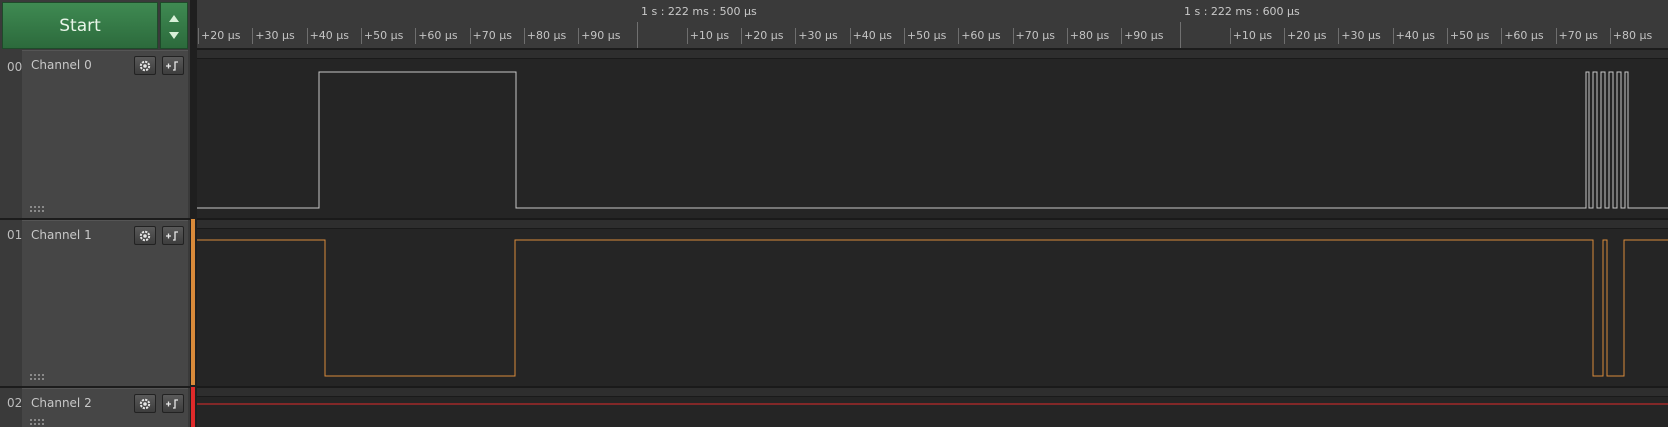 This screenshot has width=1668, height=427. I want to click on channel-number: 00, so click(15, 67).